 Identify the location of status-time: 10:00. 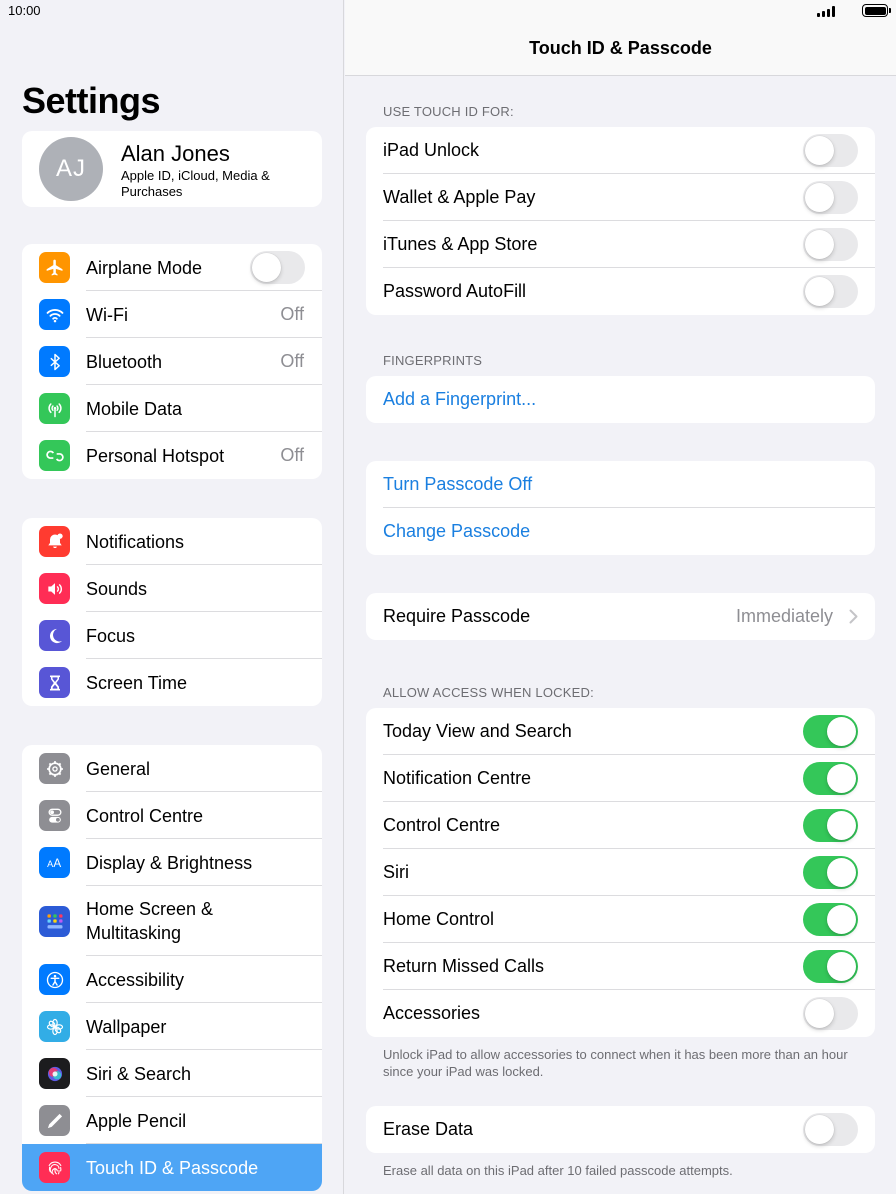
(24, 10).